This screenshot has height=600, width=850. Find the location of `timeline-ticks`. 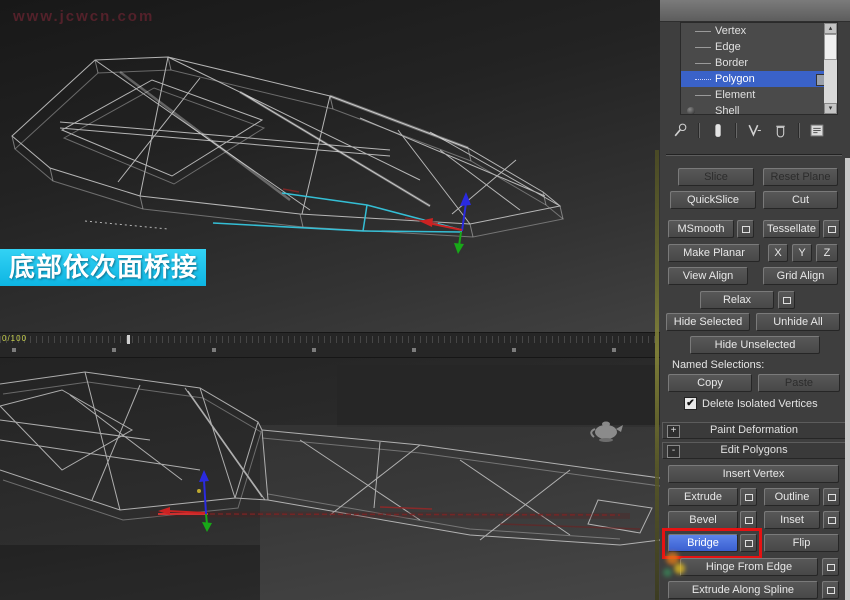

timeline-ticks is located at coordinates (330, 339).